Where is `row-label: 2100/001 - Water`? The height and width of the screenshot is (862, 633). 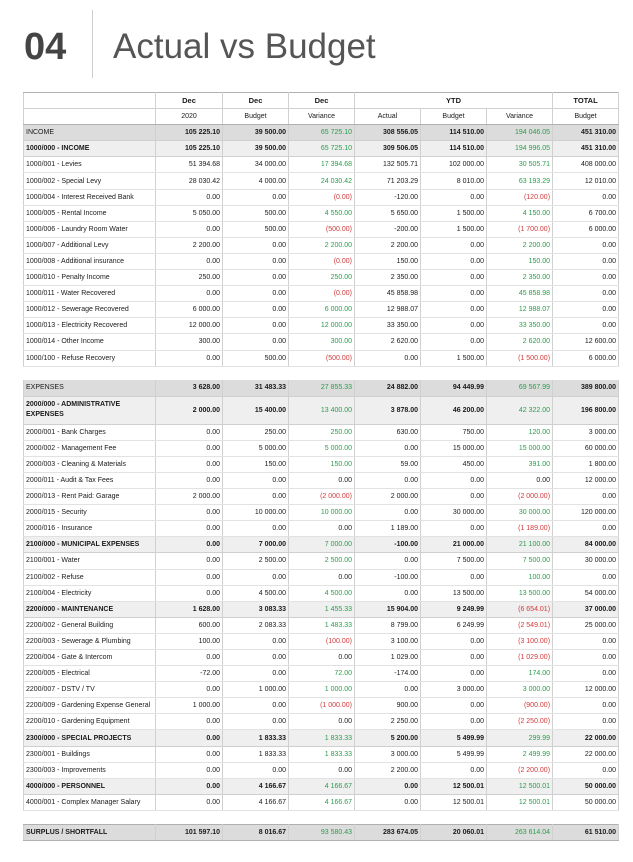
row-label: 2100/001 - Water is located at coordinates (89, 561).